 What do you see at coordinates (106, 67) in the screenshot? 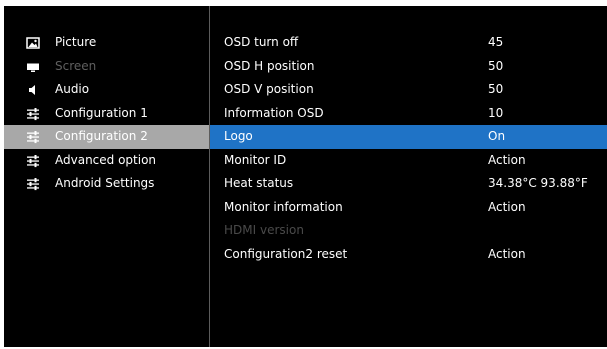
I see `sidebar-item-screen: Screen` at bounding box center [106, 67].